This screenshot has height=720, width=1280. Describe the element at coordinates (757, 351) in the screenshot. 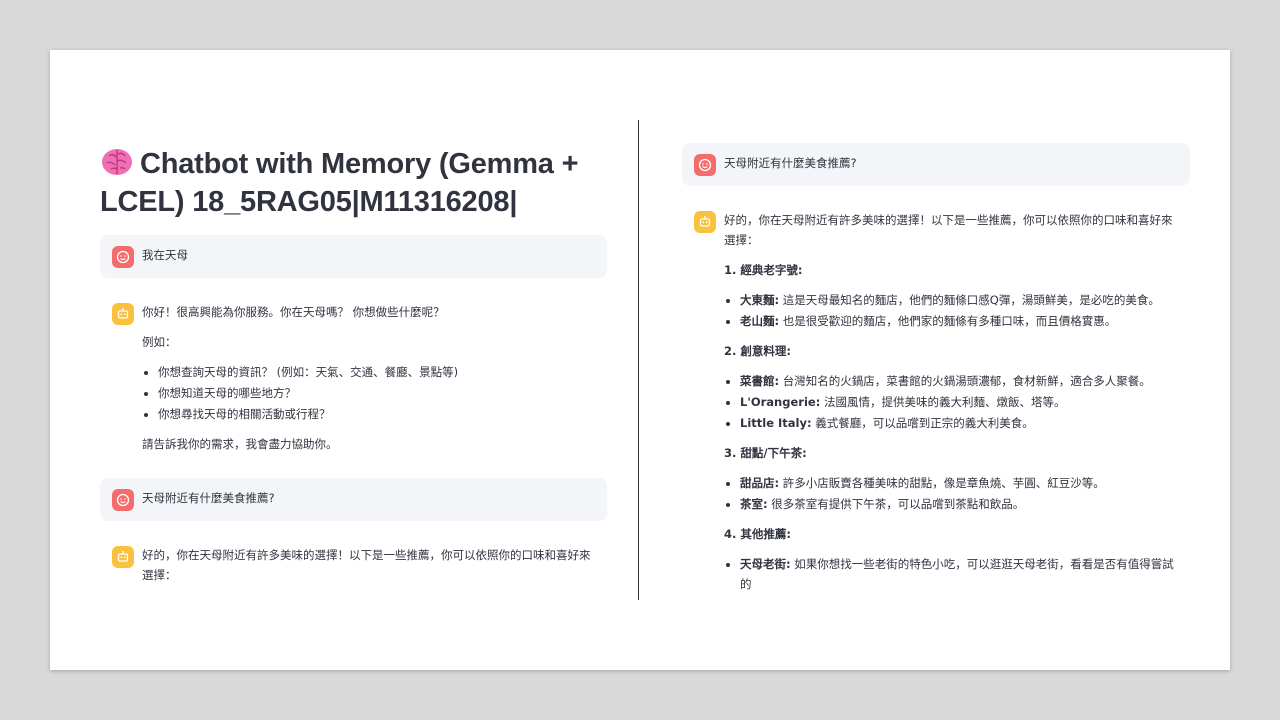

I see `section-heading: 2. 創意料理:` at that location.